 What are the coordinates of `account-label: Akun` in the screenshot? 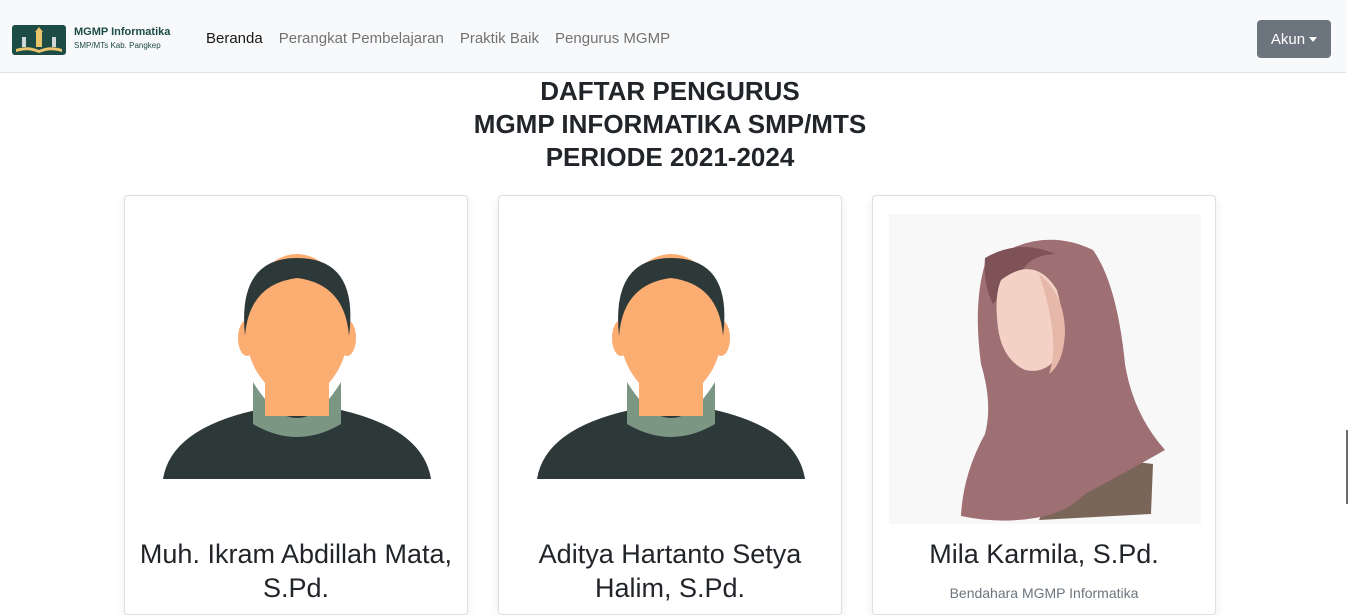 It's located at (1288, 39).